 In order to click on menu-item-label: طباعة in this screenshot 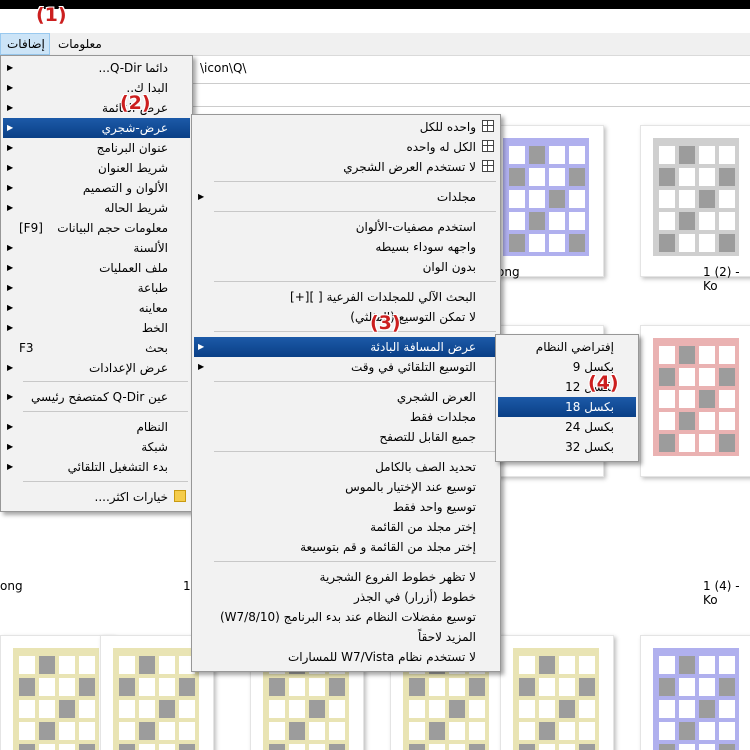, I will do `click(152, 288)`.